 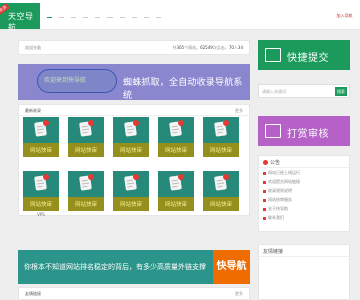 What do you see at coordinates (304, 167) in the screenshot?
I see `notice-divider` at bounding box center [304, 167].